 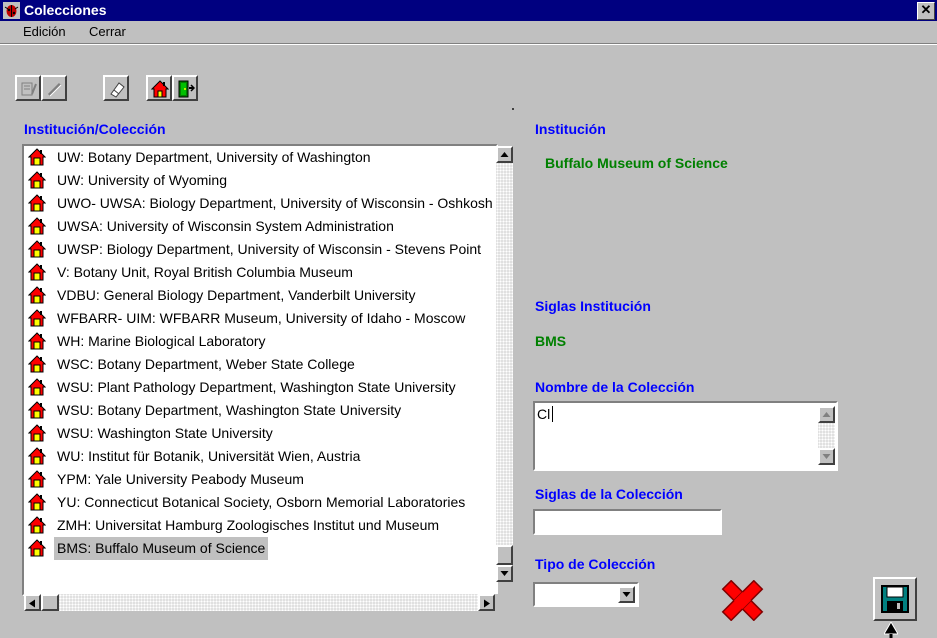 What do you see at coordinates (161, 341) in the screenshot?
I see `list-item-label: WH: Marine Biological Laboratory` at bounding box center [161, 341].